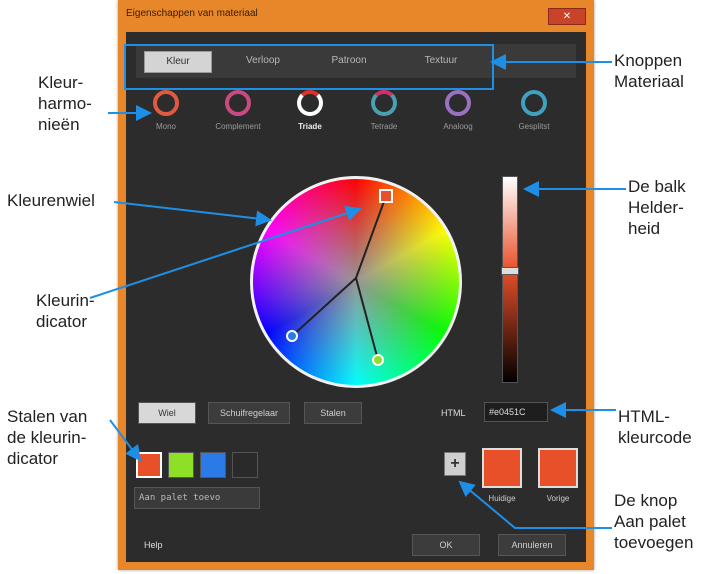 The width and height of the screenshot is (718, 574). I want to click on add-to-palette-button: +, so click(455, 464).